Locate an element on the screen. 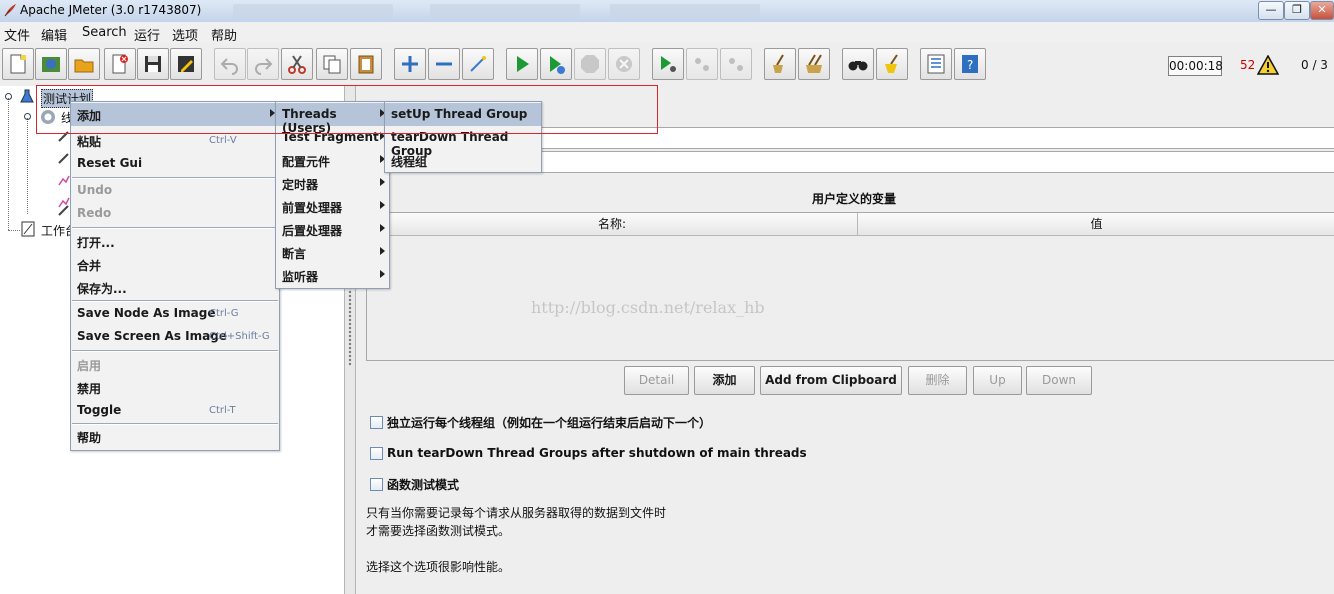  menu-edit: 编辑 is located at coordinates (54, 34).